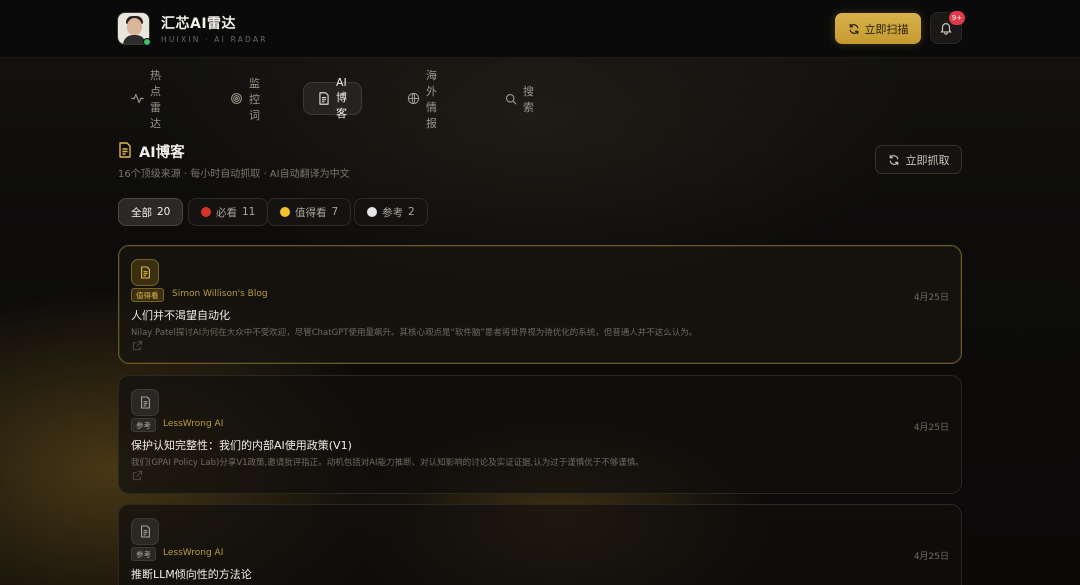  Describe the element at coordinates (220, 294) in the screenshot. I see `source-name: Simon Willison's Blog` at that location.